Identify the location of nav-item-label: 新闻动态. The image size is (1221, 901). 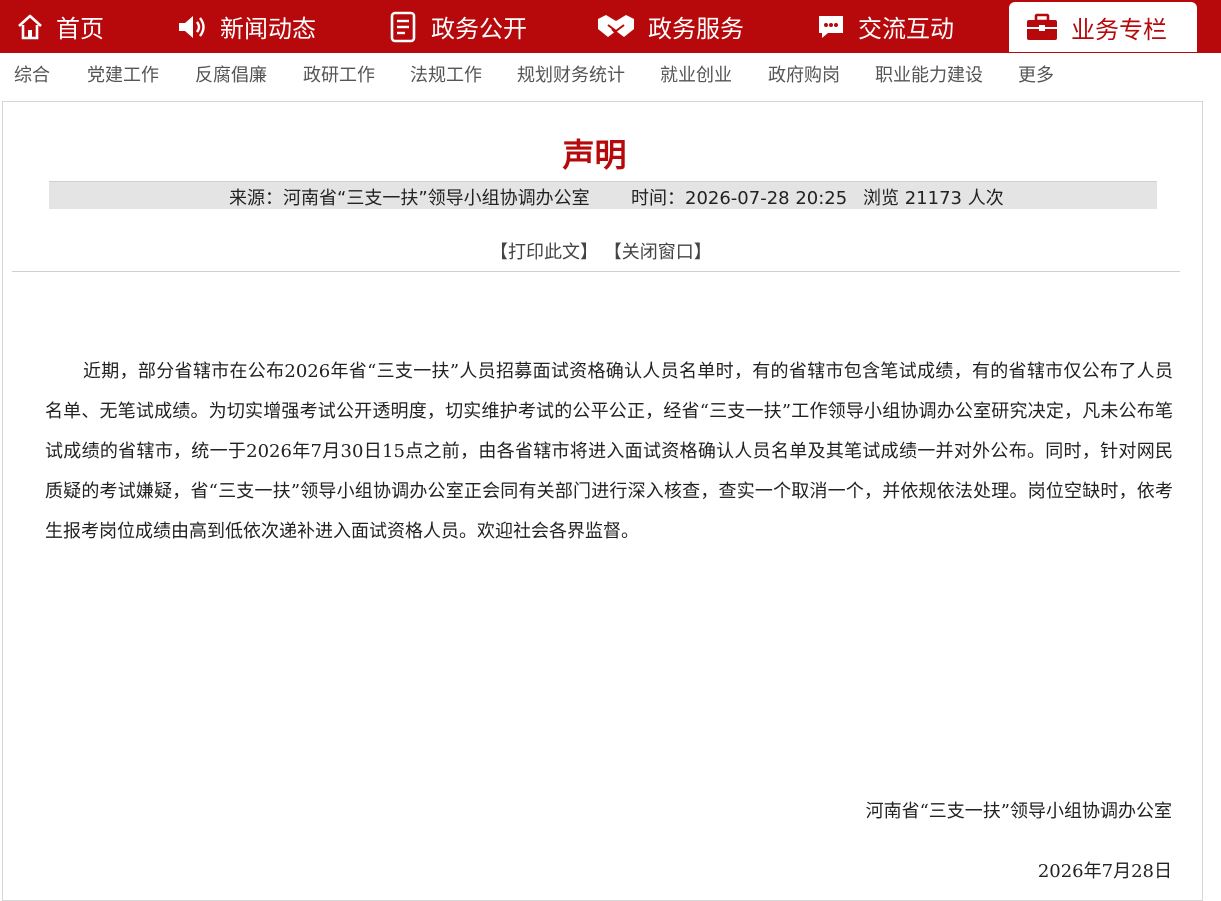
(268, 29).